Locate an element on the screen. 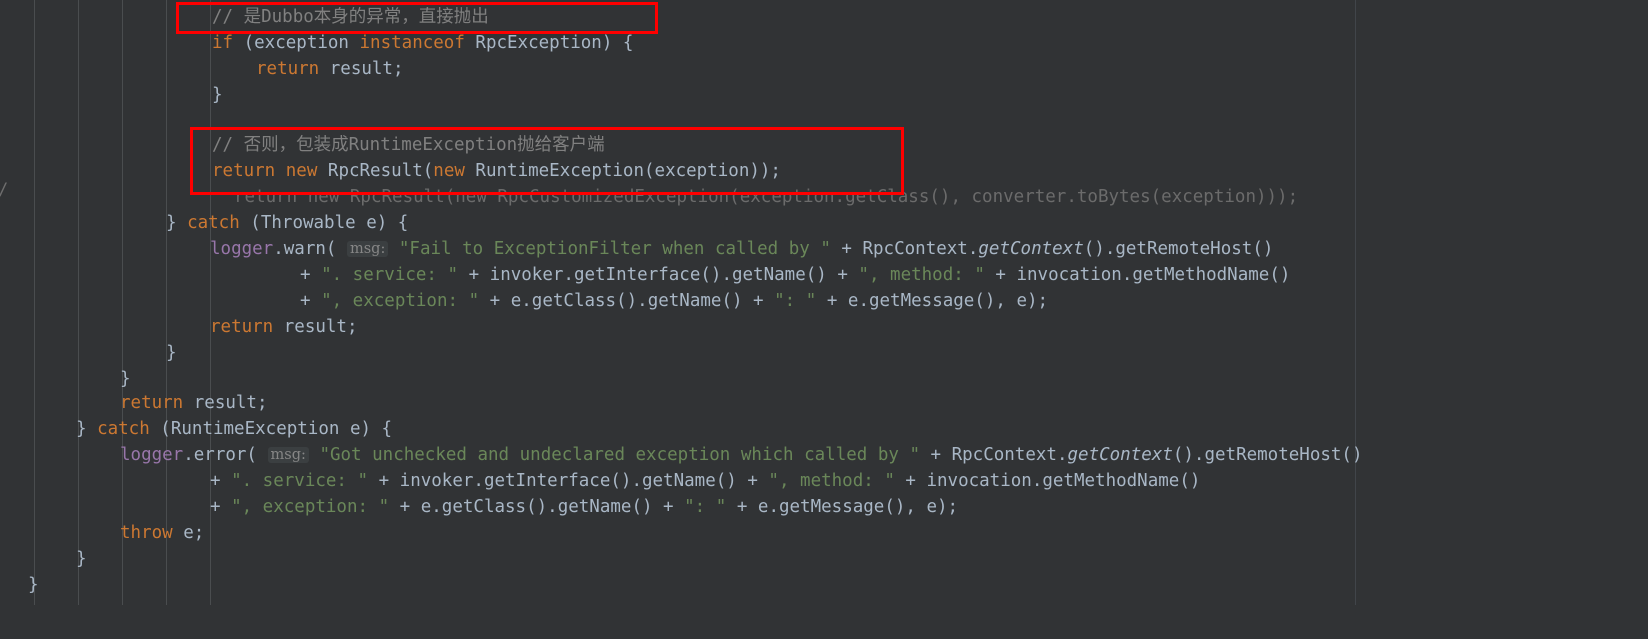  code-token-kw: throw is located at coordinates (146, 533).